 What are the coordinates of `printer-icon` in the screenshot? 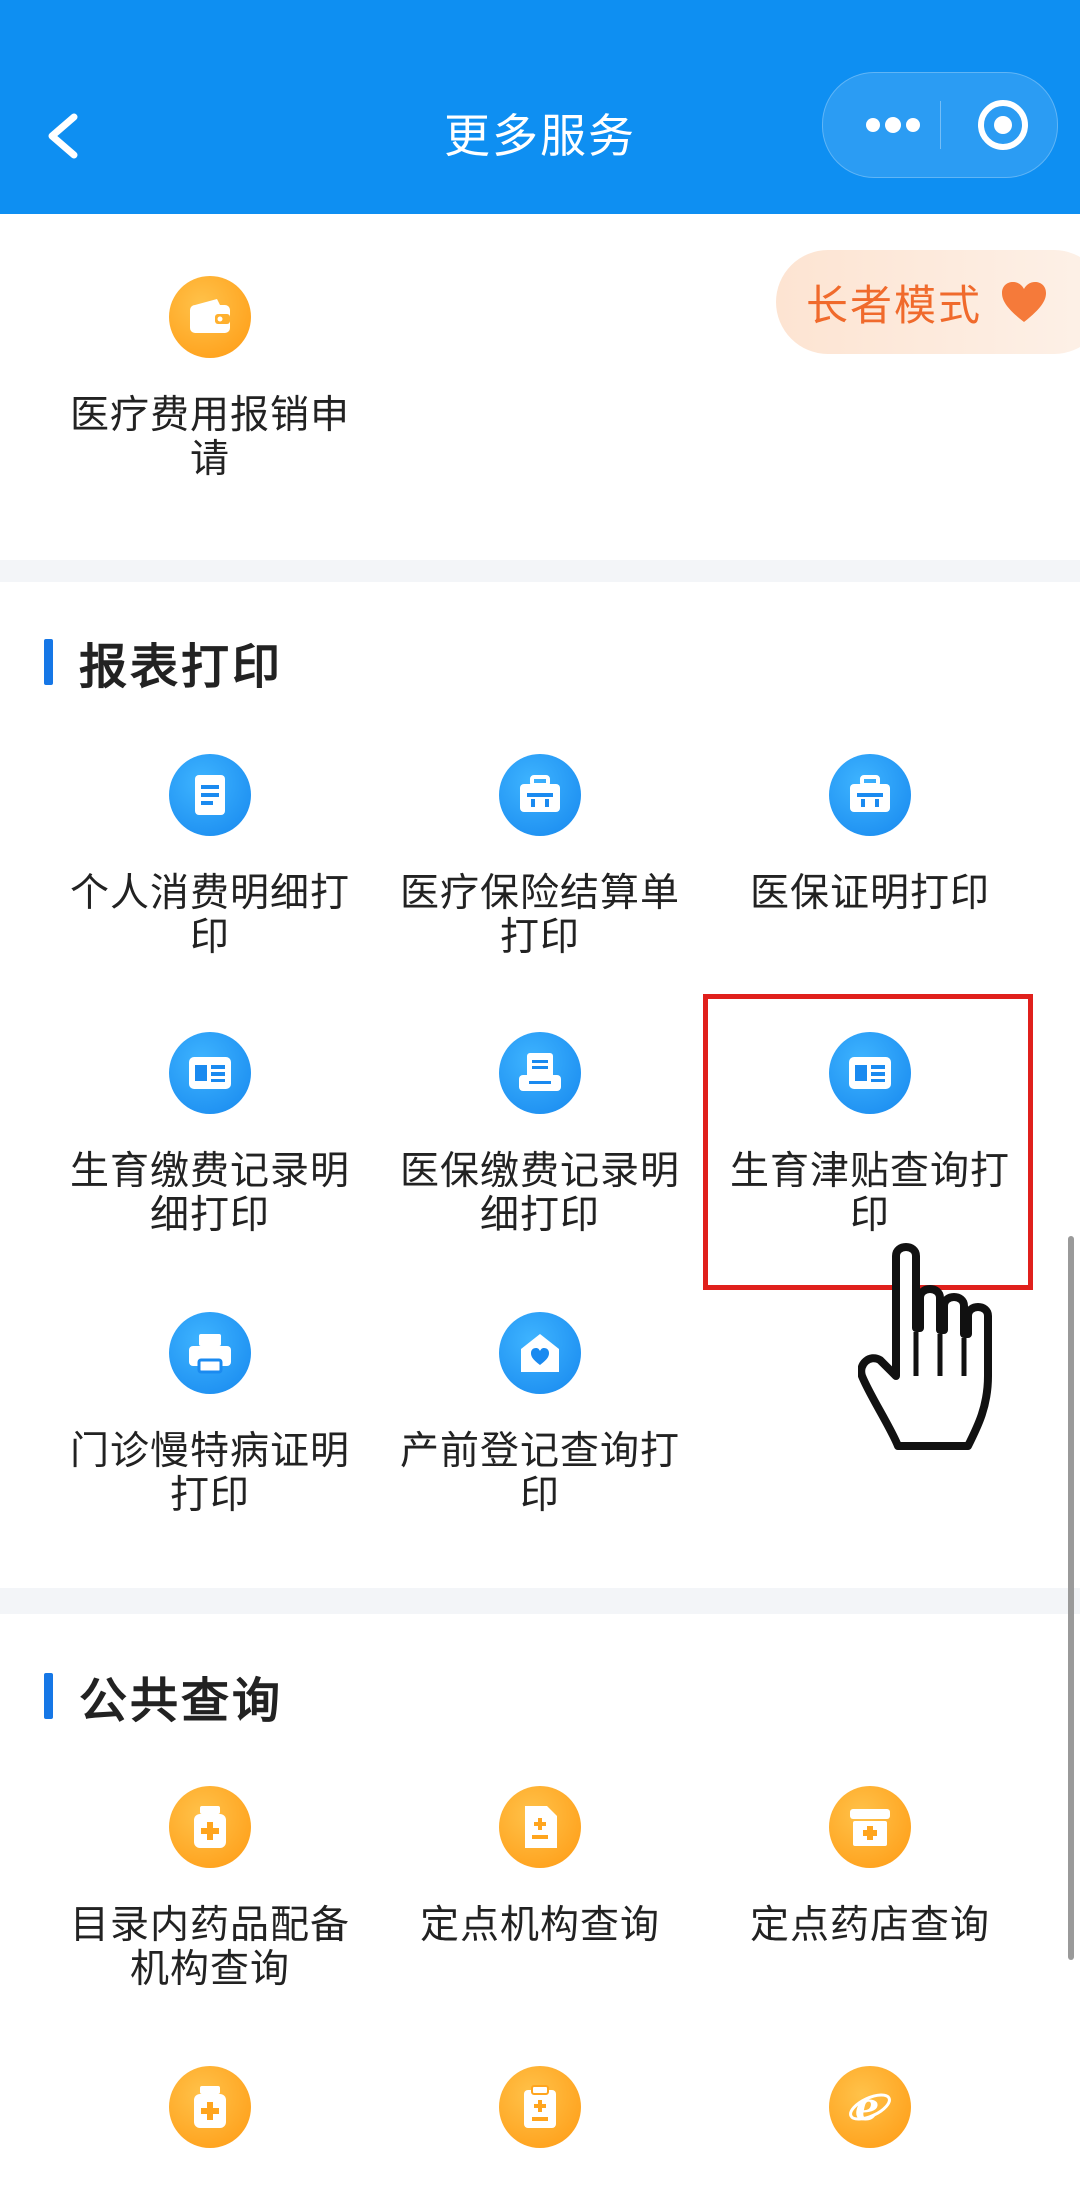 It's located at (210, 1353).